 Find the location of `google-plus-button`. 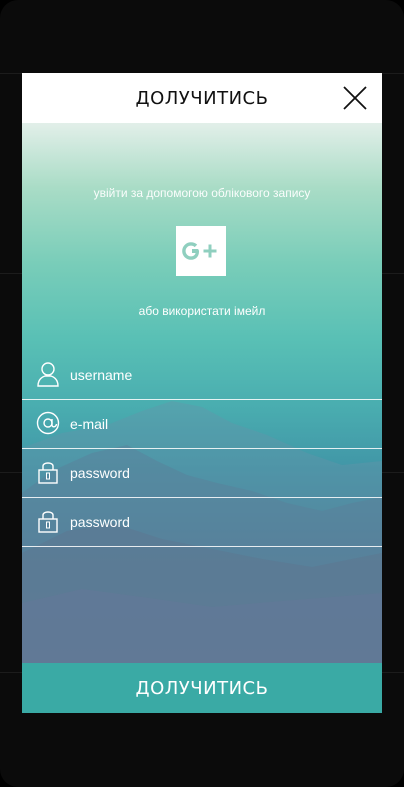

google-plus-button is located at coordinates (201, 251).